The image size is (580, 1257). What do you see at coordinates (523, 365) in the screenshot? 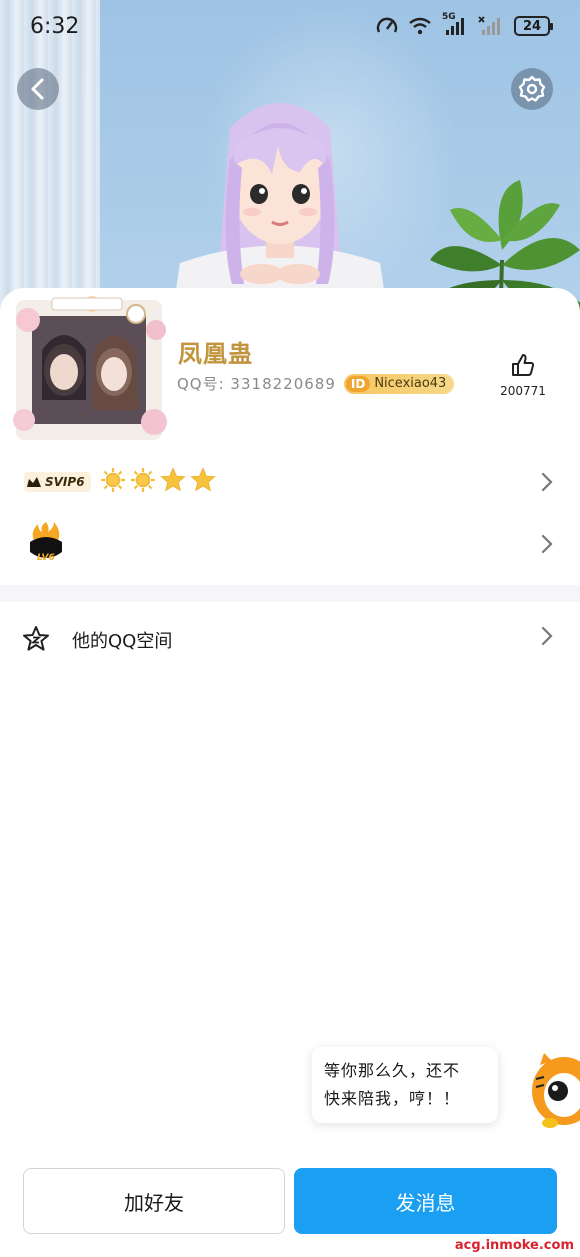
I see `thumbs-up-icon` at bounding box center [523, 365].